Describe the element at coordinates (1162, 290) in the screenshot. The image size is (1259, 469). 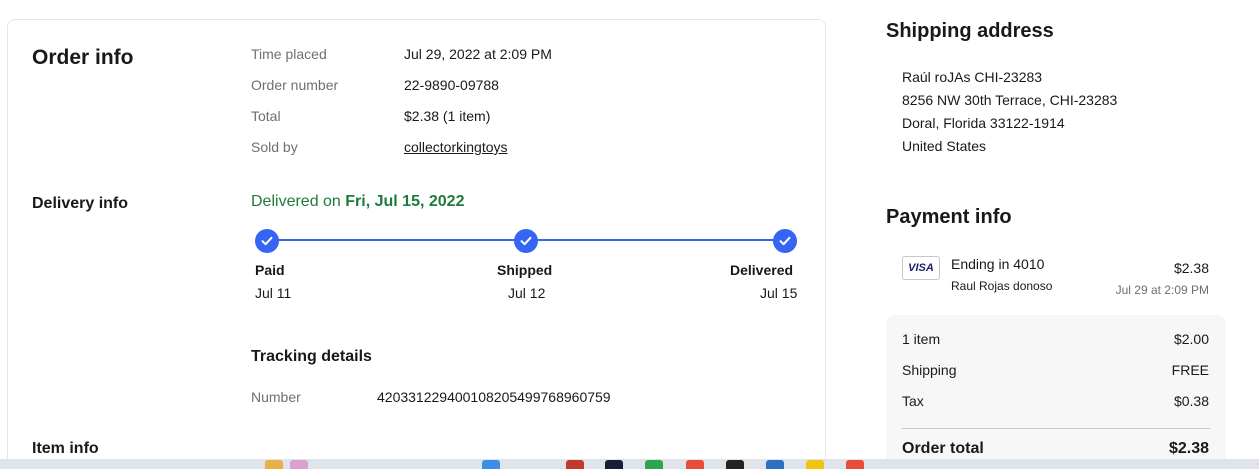
I see `payment-date: Jul 29 at 2:09 PM` at that location.